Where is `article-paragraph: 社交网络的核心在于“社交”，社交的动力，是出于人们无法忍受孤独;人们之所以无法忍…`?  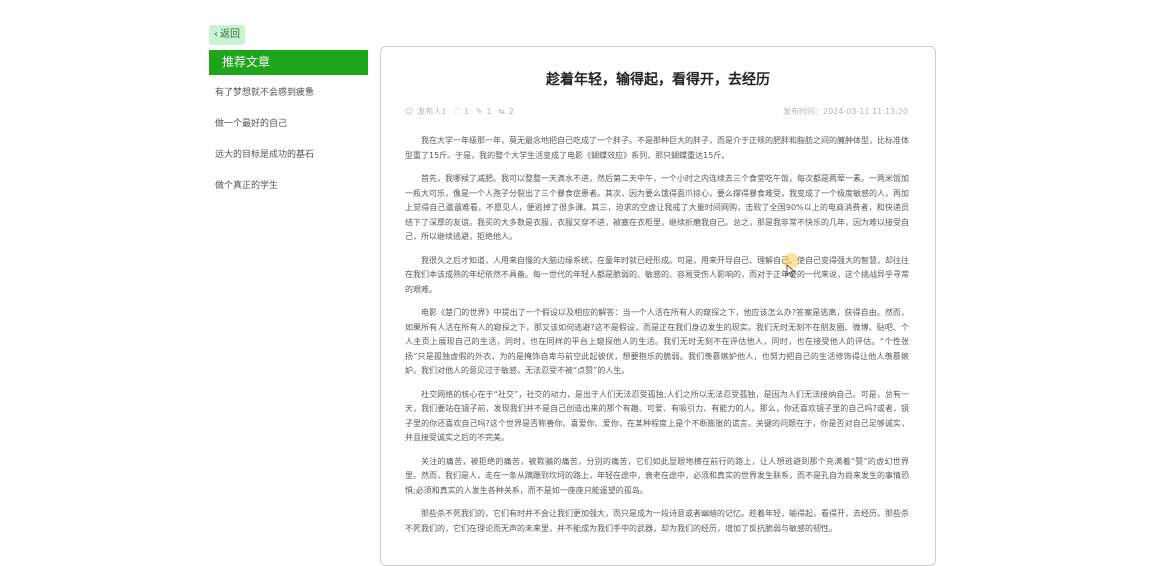 article-paragraph: 社交网络的核心在于“社交”，社交的动力，是出于人们无法忍受孤独;人们之所以无法忍… is located at coordinates (657, 416).